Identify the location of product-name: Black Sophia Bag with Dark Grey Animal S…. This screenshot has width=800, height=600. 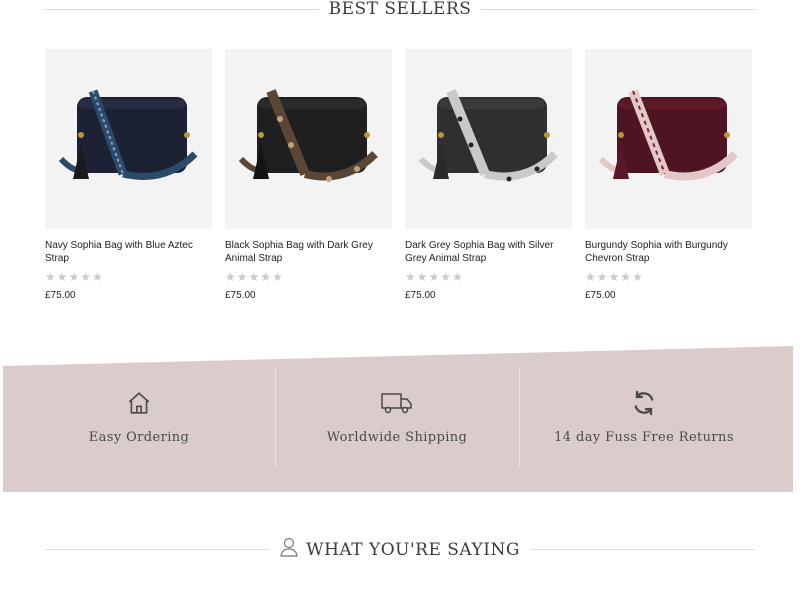
(308, 252).